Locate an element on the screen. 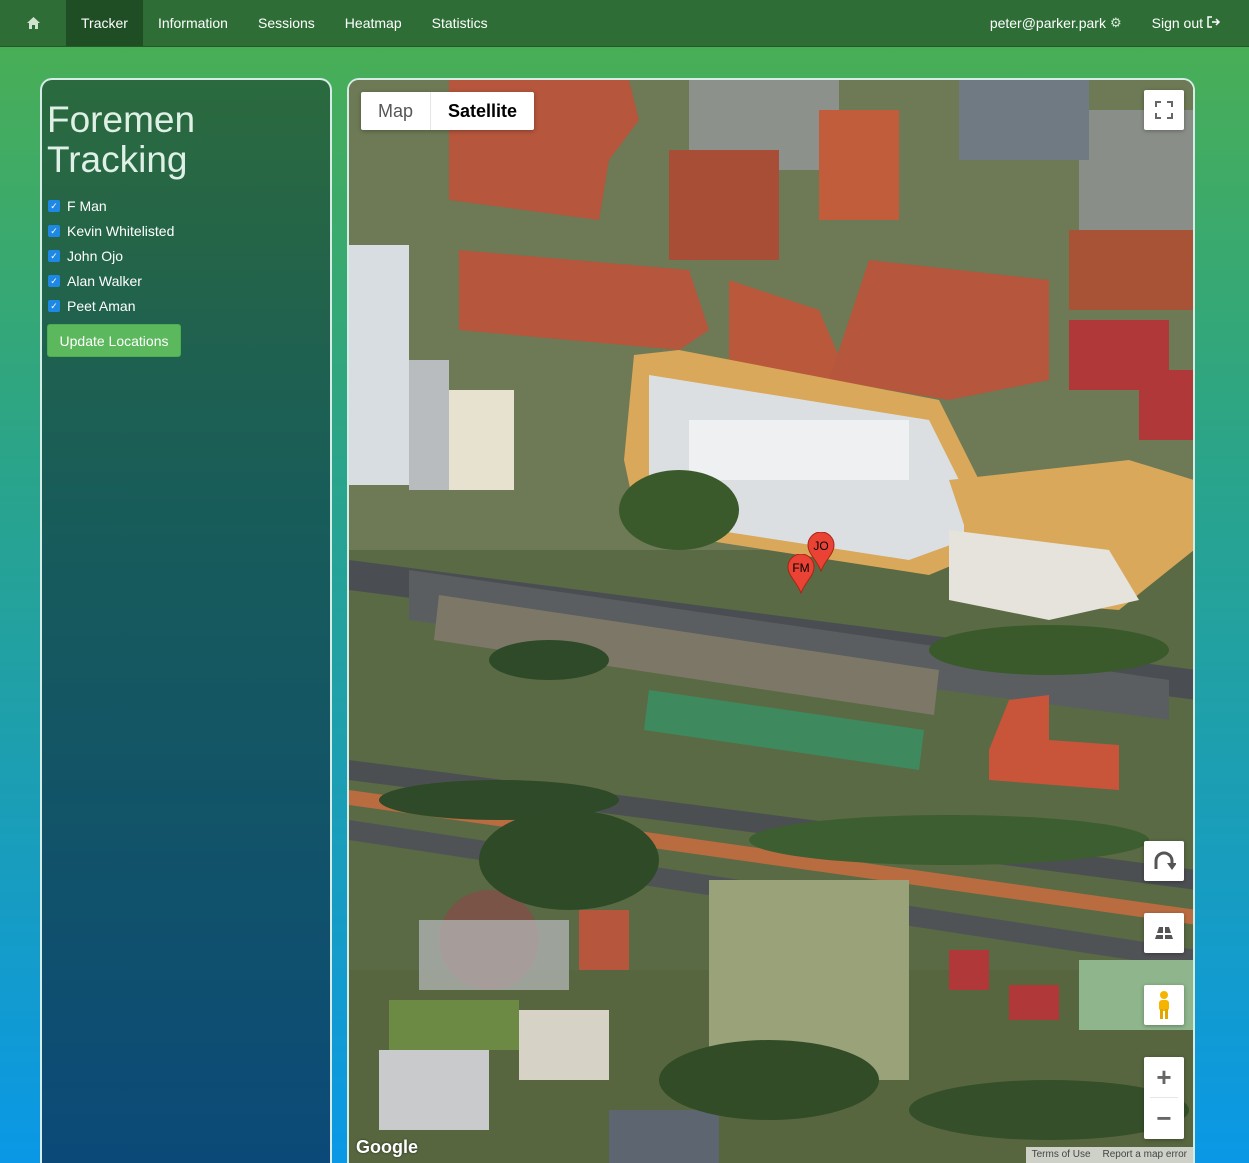 This screenshot has width=1249, height=1163. nav-sessions: Sessions is located at coordinates (286, 23).